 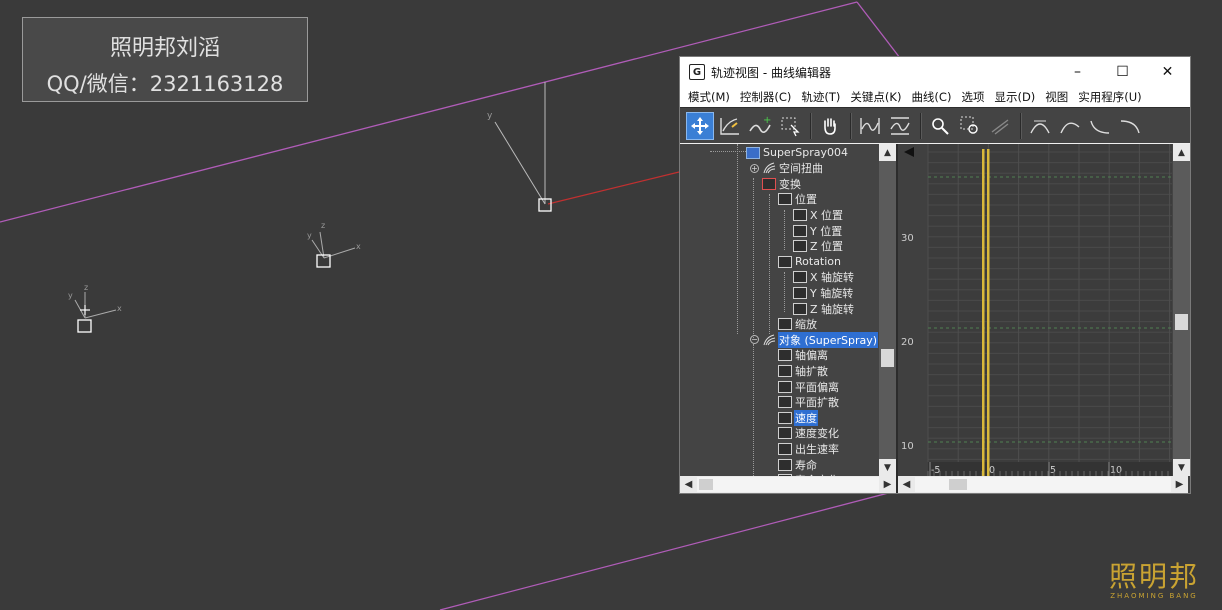 I want to click on tree-item: 轴偏离, so click(x=803, y=355).